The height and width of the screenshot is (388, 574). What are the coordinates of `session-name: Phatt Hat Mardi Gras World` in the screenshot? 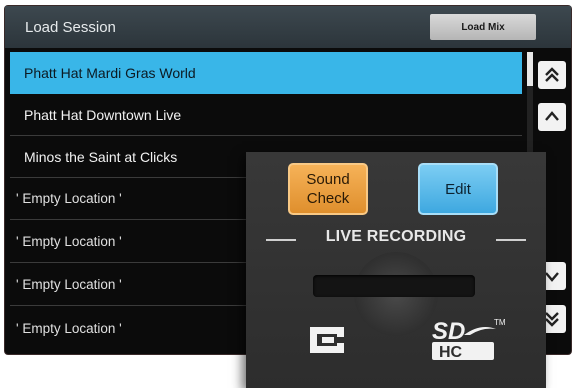 It's located at (110, 73).